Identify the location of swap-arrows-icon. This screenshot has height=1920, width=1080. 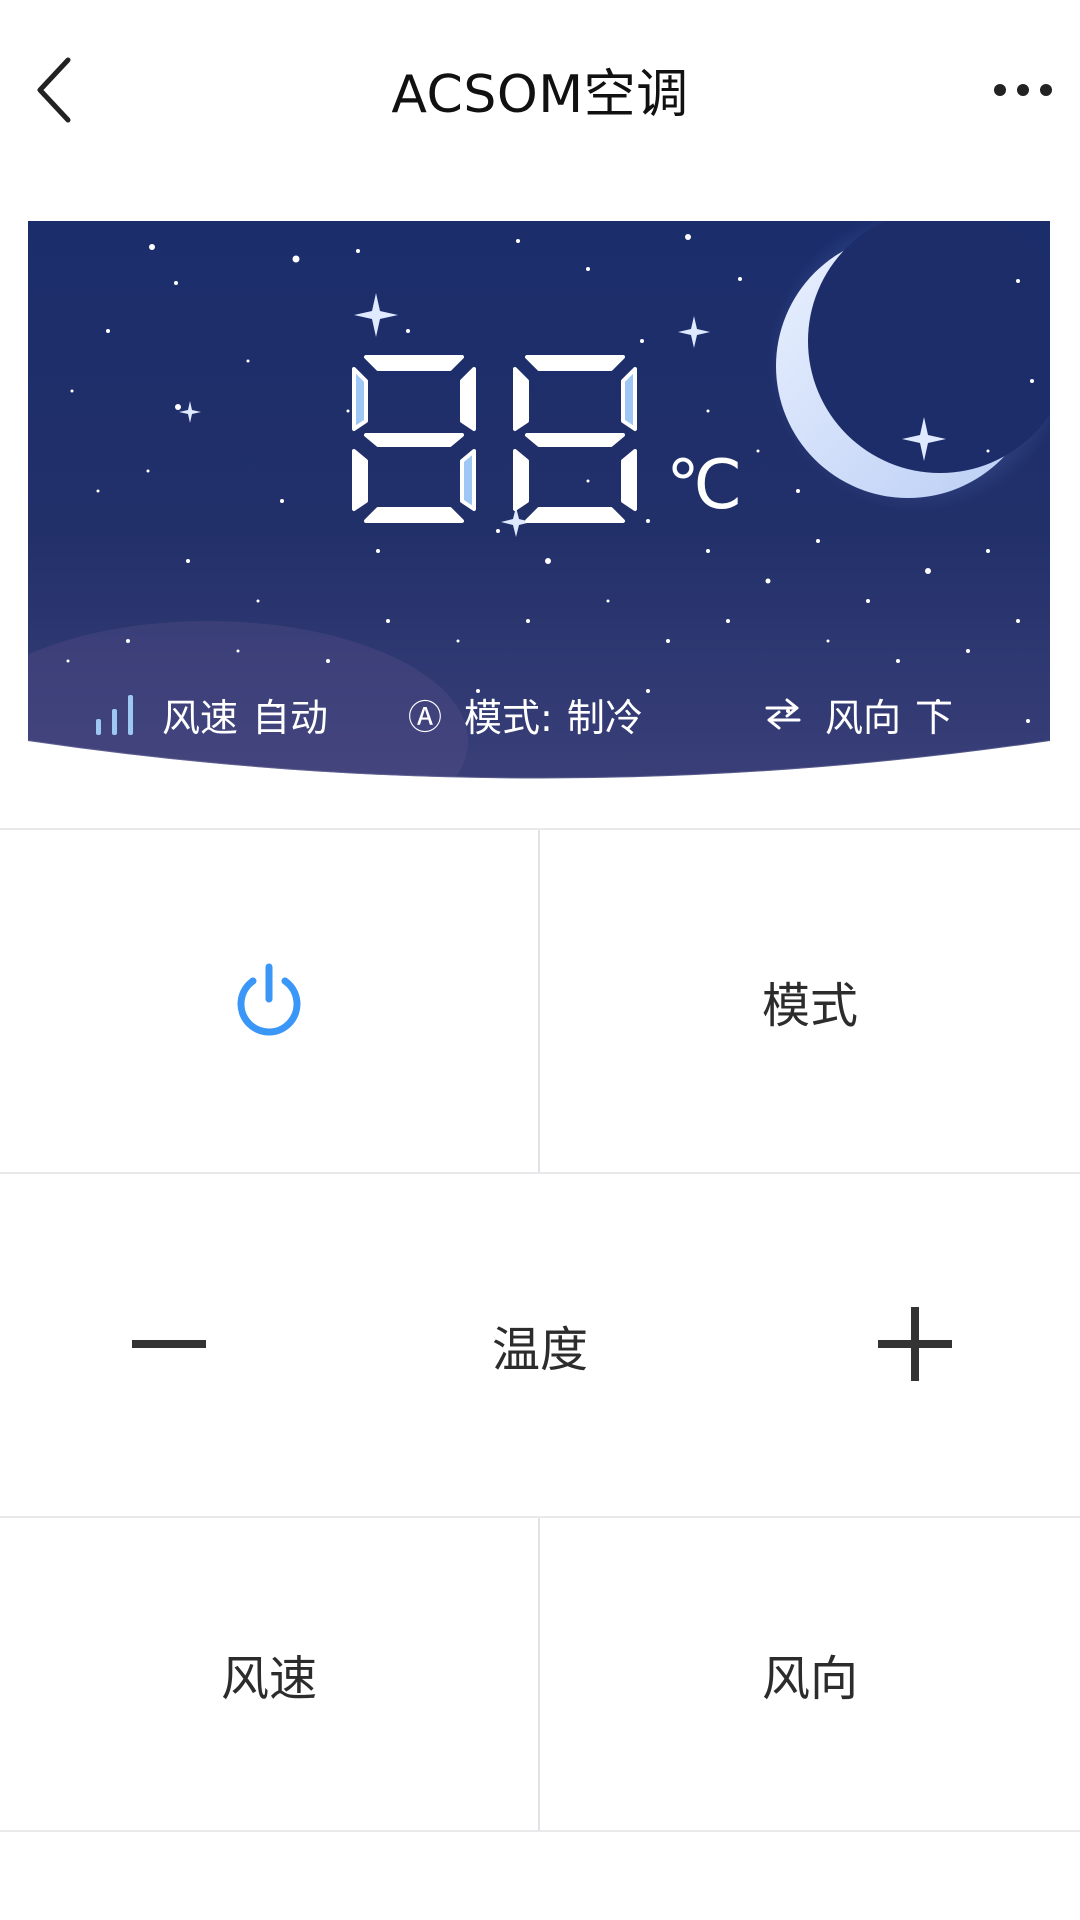
(783, 714).